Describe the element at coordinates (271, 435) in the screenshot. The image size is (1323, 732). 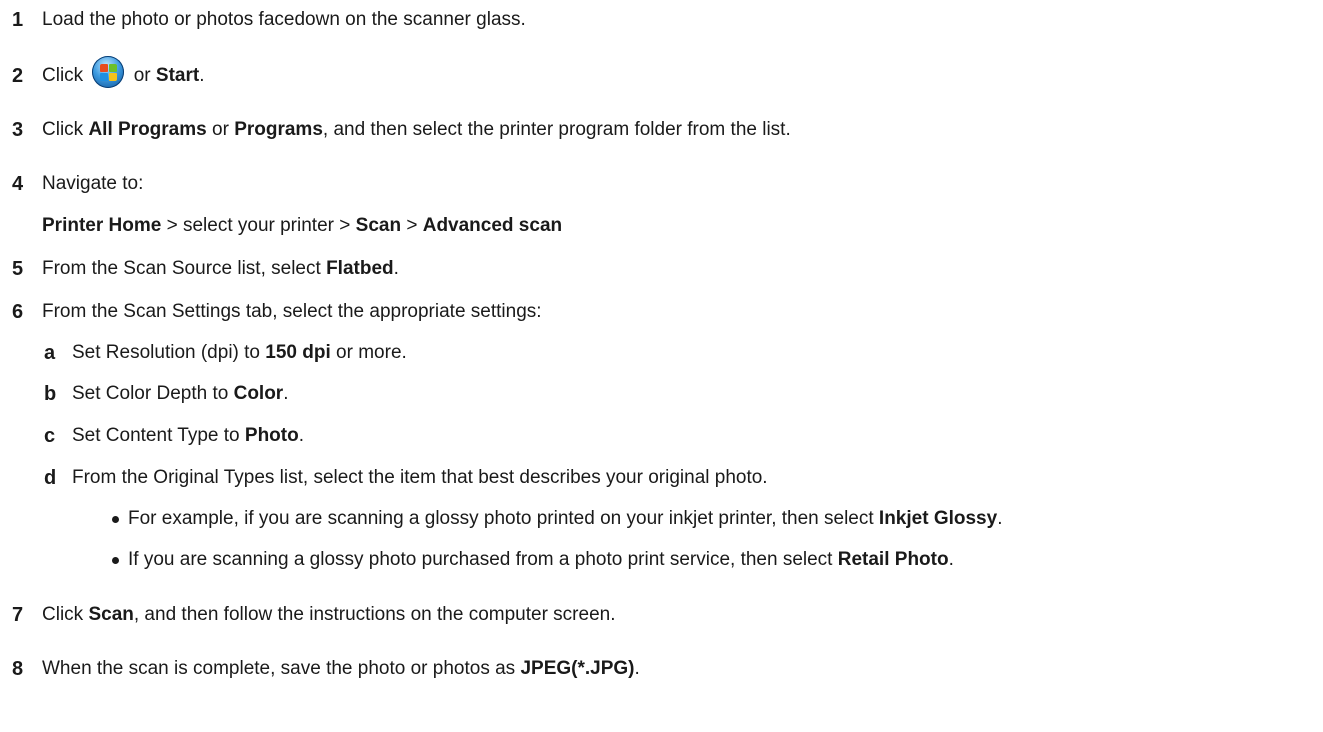
I see `content-type-value: Photo` at that location.